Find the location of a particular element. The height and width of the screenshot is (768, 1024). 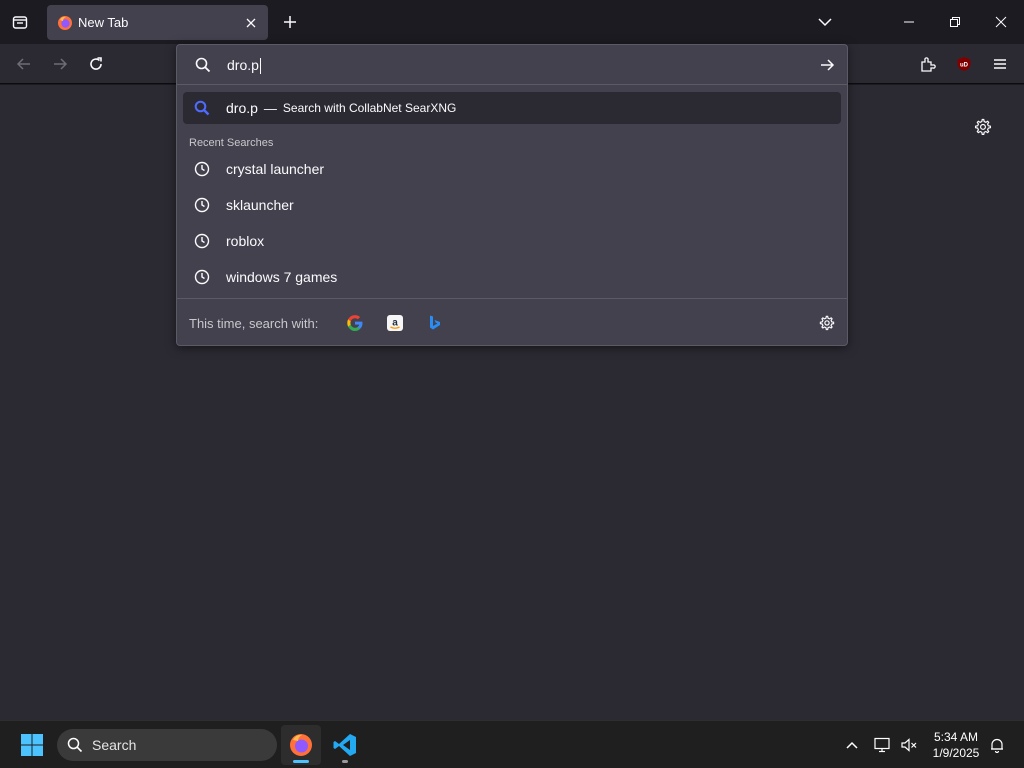

chevron-down-icon is located at coordinates (825, 22).